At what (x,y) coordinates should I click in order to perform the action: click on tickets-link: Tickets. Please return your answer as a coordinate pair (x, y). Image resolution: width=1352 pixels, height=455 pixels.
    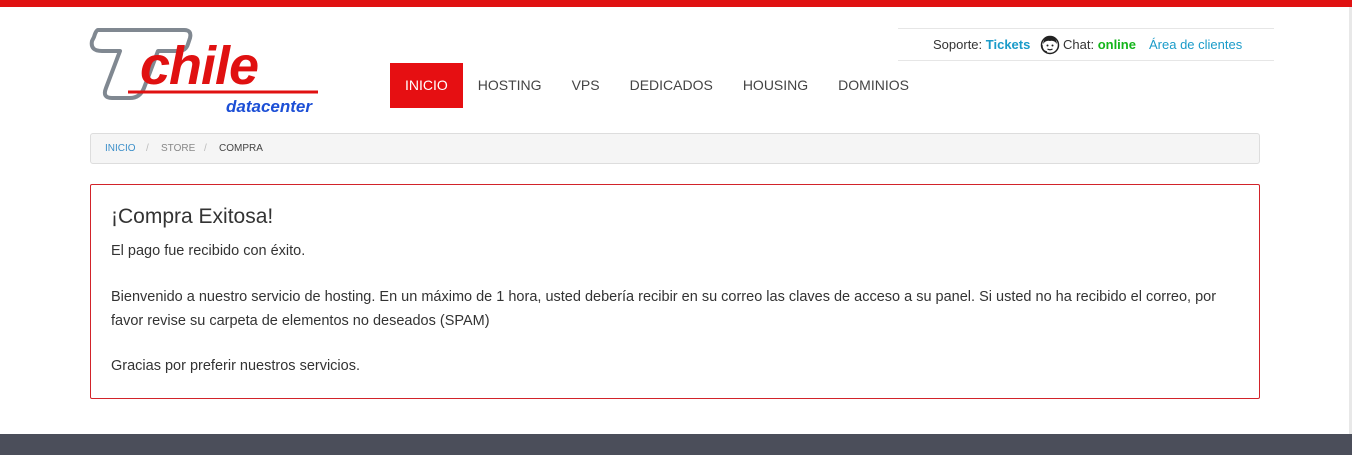
    Looking at the image, I should click on (1008, 44).